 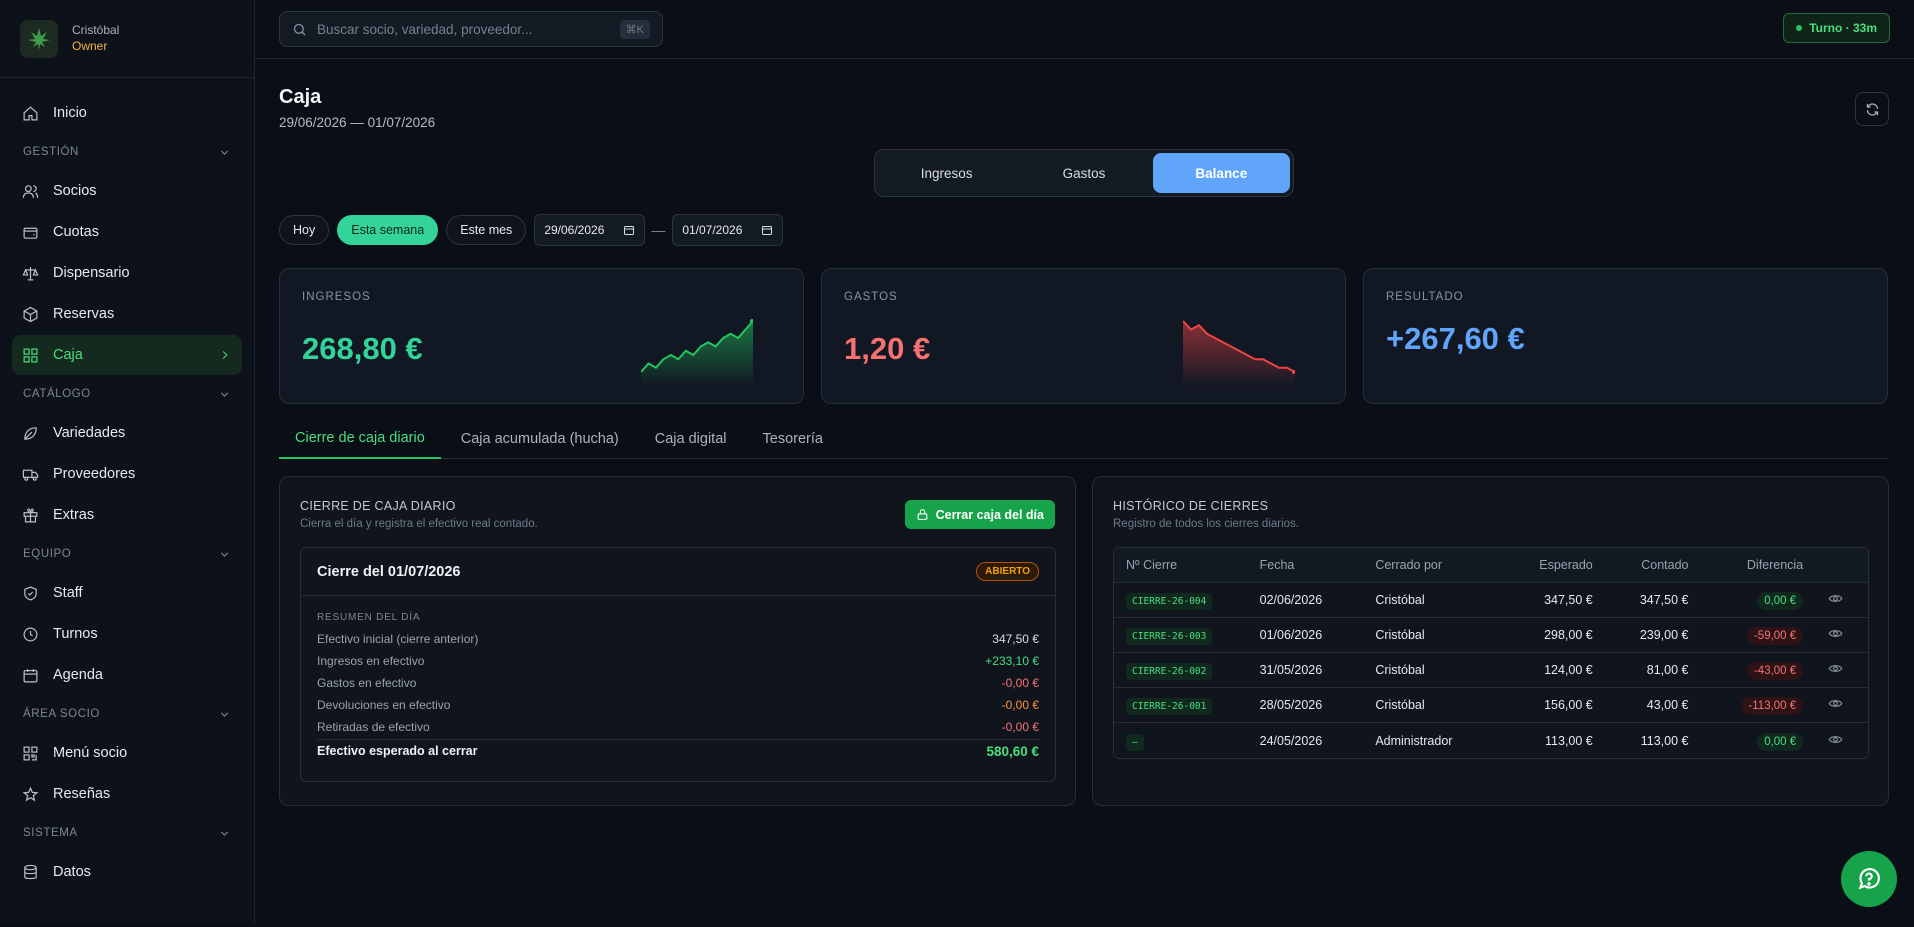 I want to click on cierre-id: CIERRE-26-001, so click(x=1169, y=706).